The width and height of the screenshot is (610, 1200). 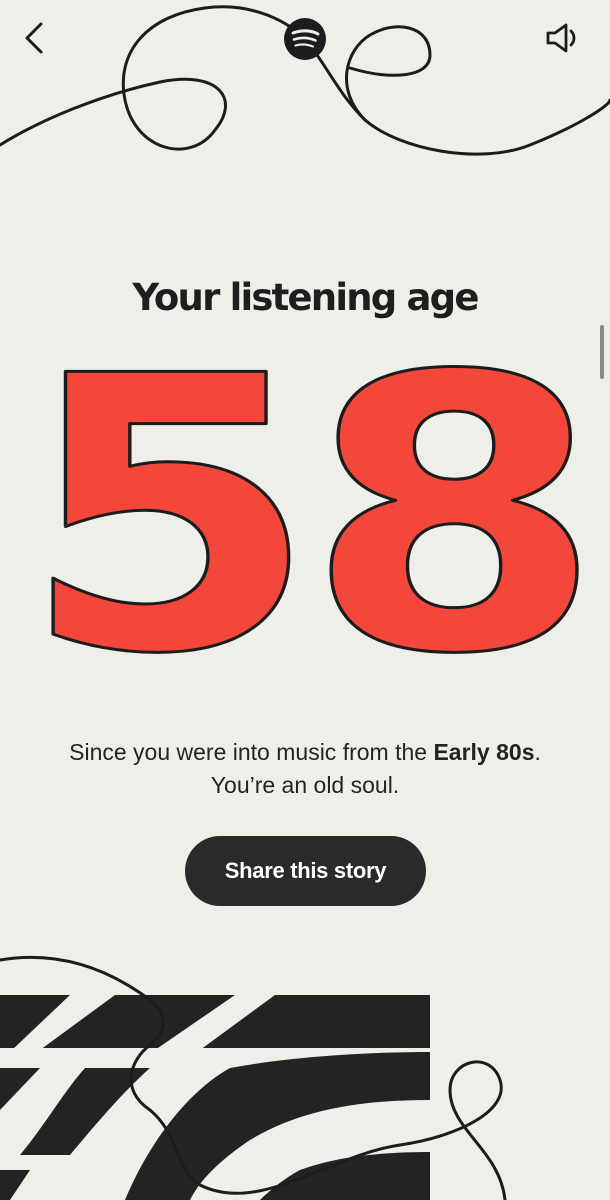 What do you see at coordinates (251, 752) in the screenshot?
I see `description-prefix: Since you were into music from the` at bounding box center [251, 752].